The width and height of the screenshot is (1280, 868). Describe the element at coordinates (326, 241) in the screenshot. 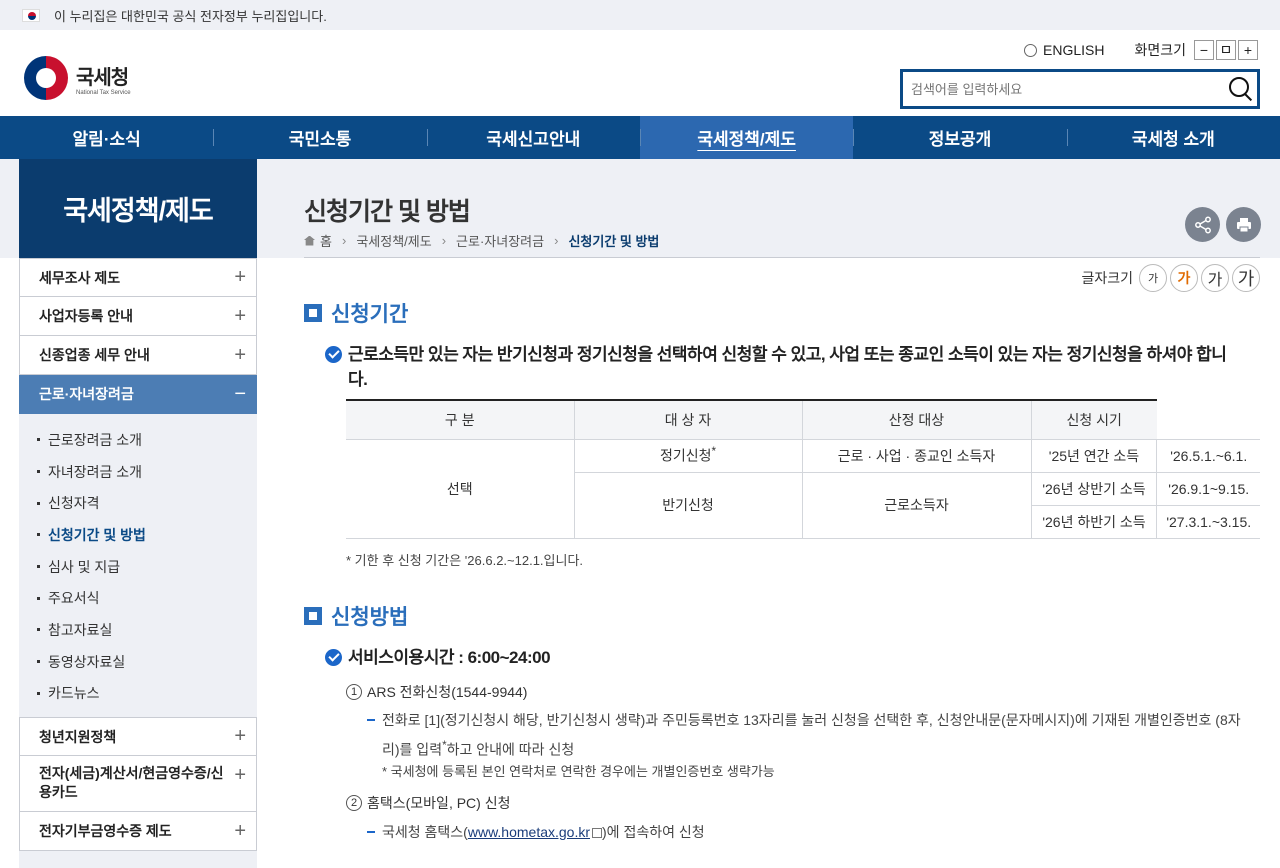

I see `breadcrumb-label: 홈` at that location.